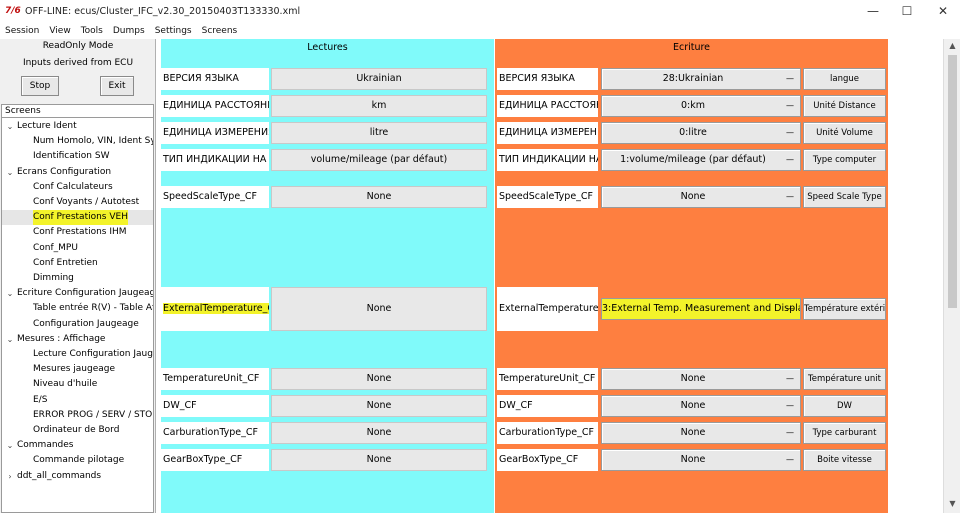  What do you see at coordinates (844, 379) in the screenshot?
I see `write-button: Température unit` at bounding box center [844, 379].